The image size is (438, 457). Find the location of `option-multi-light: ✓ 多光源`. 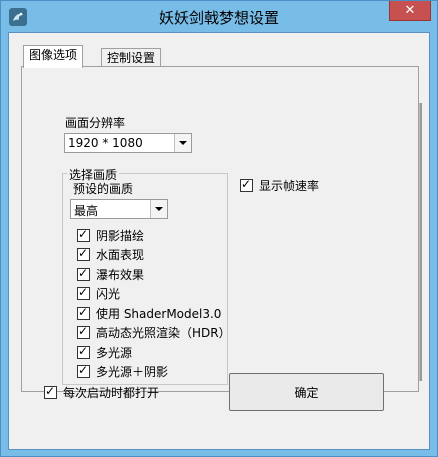

option-multi-light: ✓ 多光源 is located at coordinates (104, 352).